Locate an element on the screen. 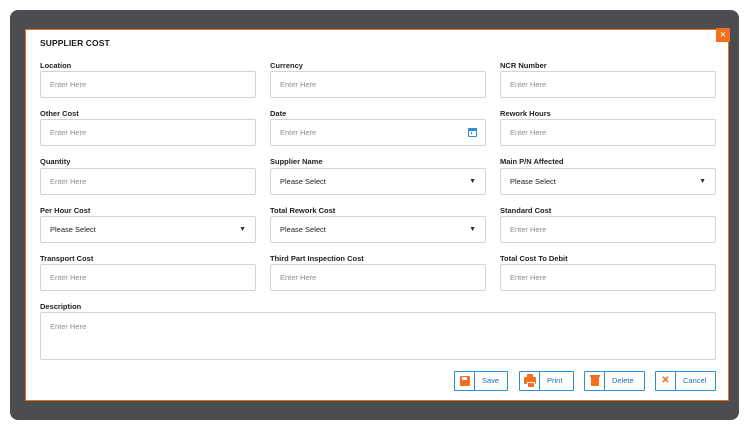  save-icon-wrap is located at coordinates (465, 381).